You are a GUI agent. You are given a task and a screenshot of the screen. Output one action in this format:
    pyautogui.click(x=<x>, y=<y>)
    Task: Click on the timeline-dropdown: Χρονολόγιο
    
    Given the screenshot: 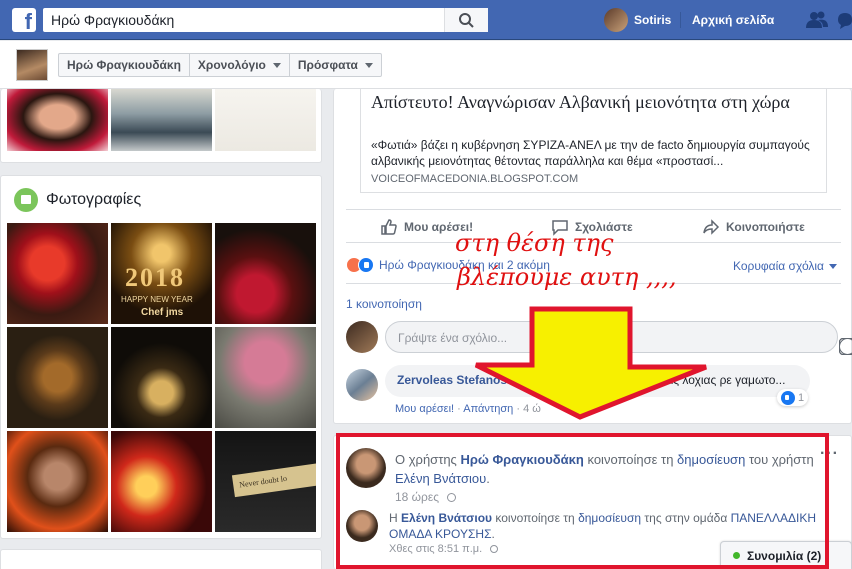 What is the action you would take?
    pyautogui.click(x=240, y=65)
    